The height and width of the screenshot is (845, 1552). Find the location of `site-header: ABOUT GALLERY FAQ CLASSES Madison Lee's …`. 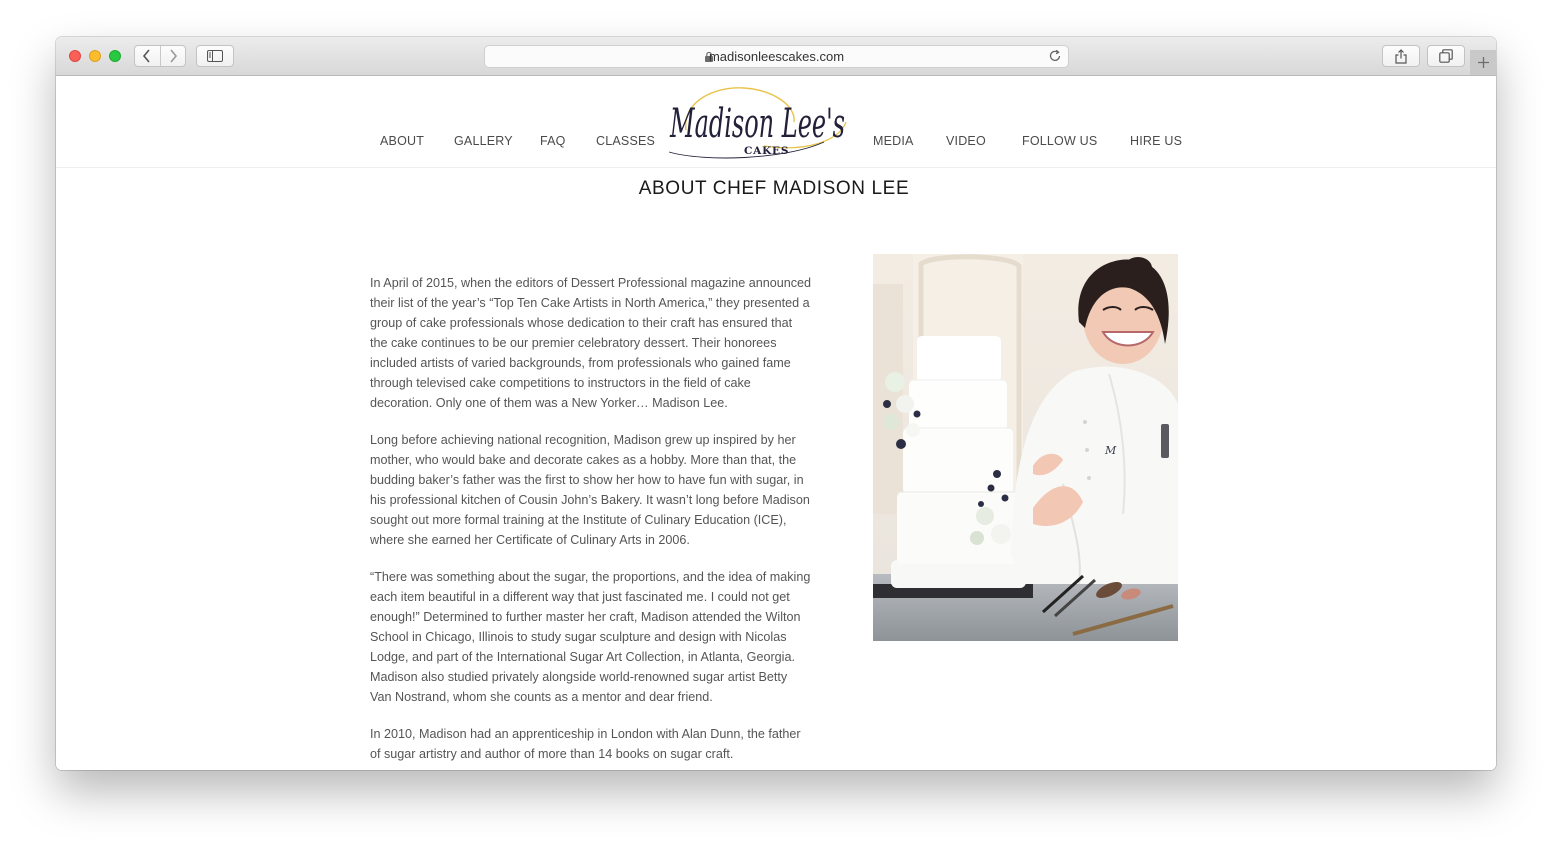

site-header: ABOUT GALLERY FAQ CLASSES Madison Lee's … is located at coordinates (776, 122).